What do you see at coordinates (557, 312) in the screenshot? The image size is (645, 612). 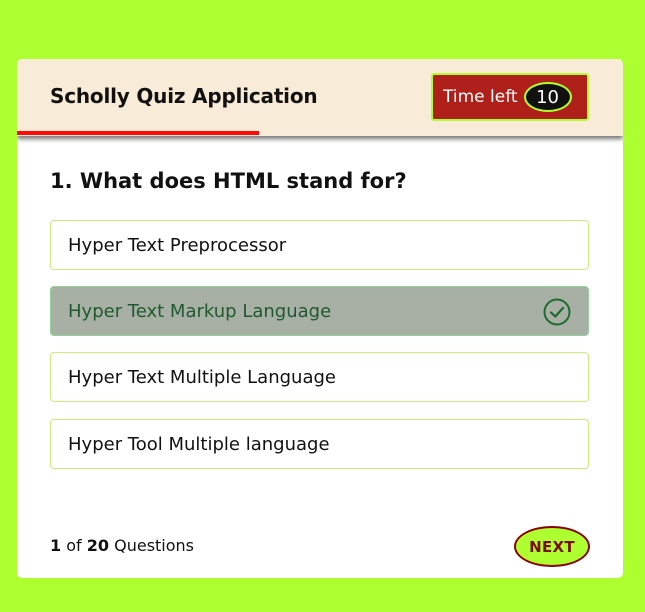 I see `check-circle-icon` at bounding box center [557, 312].